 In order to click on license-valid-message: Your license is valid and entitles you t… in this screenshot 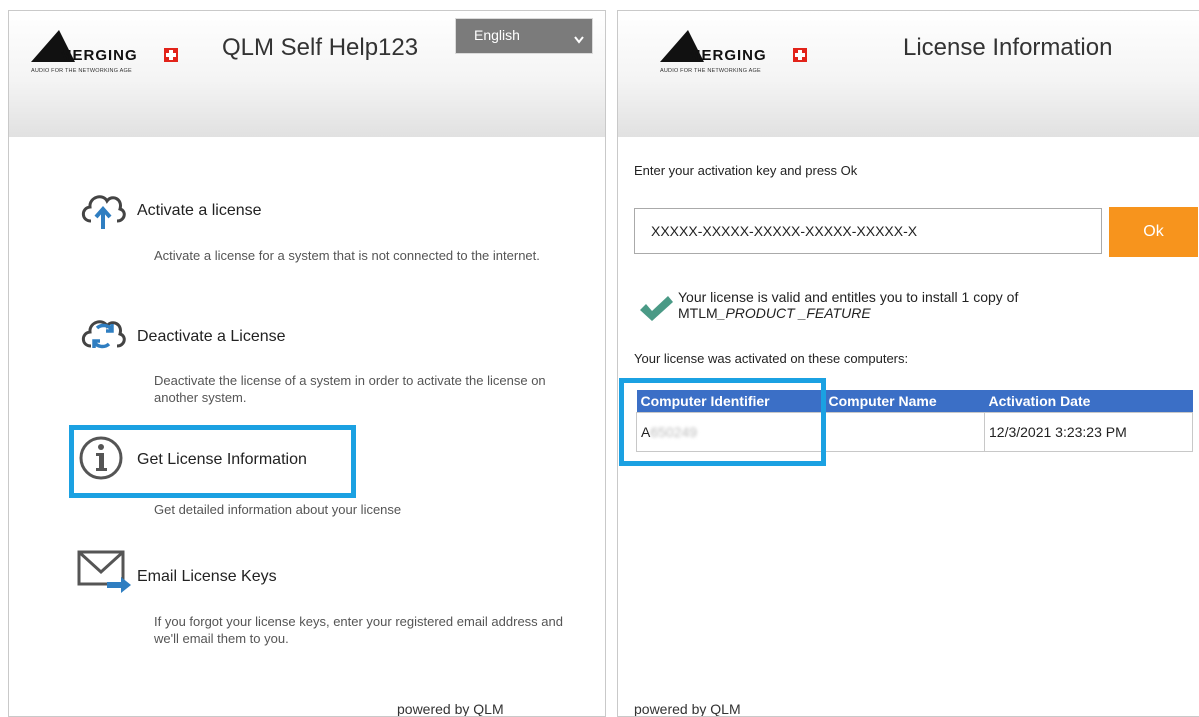, I will do `click(848, 305)`.